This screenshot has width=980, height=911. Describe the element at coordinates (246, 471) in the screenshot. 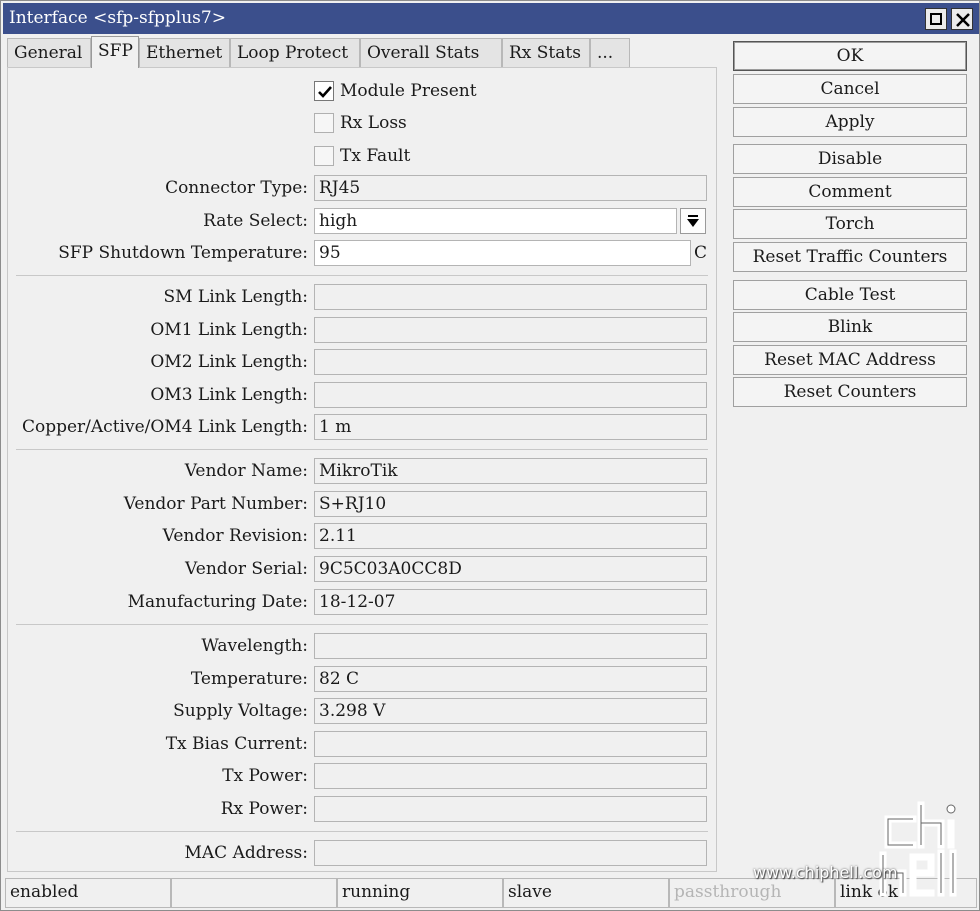

I see `vendor-name-label: Vendor Name:` at that location.